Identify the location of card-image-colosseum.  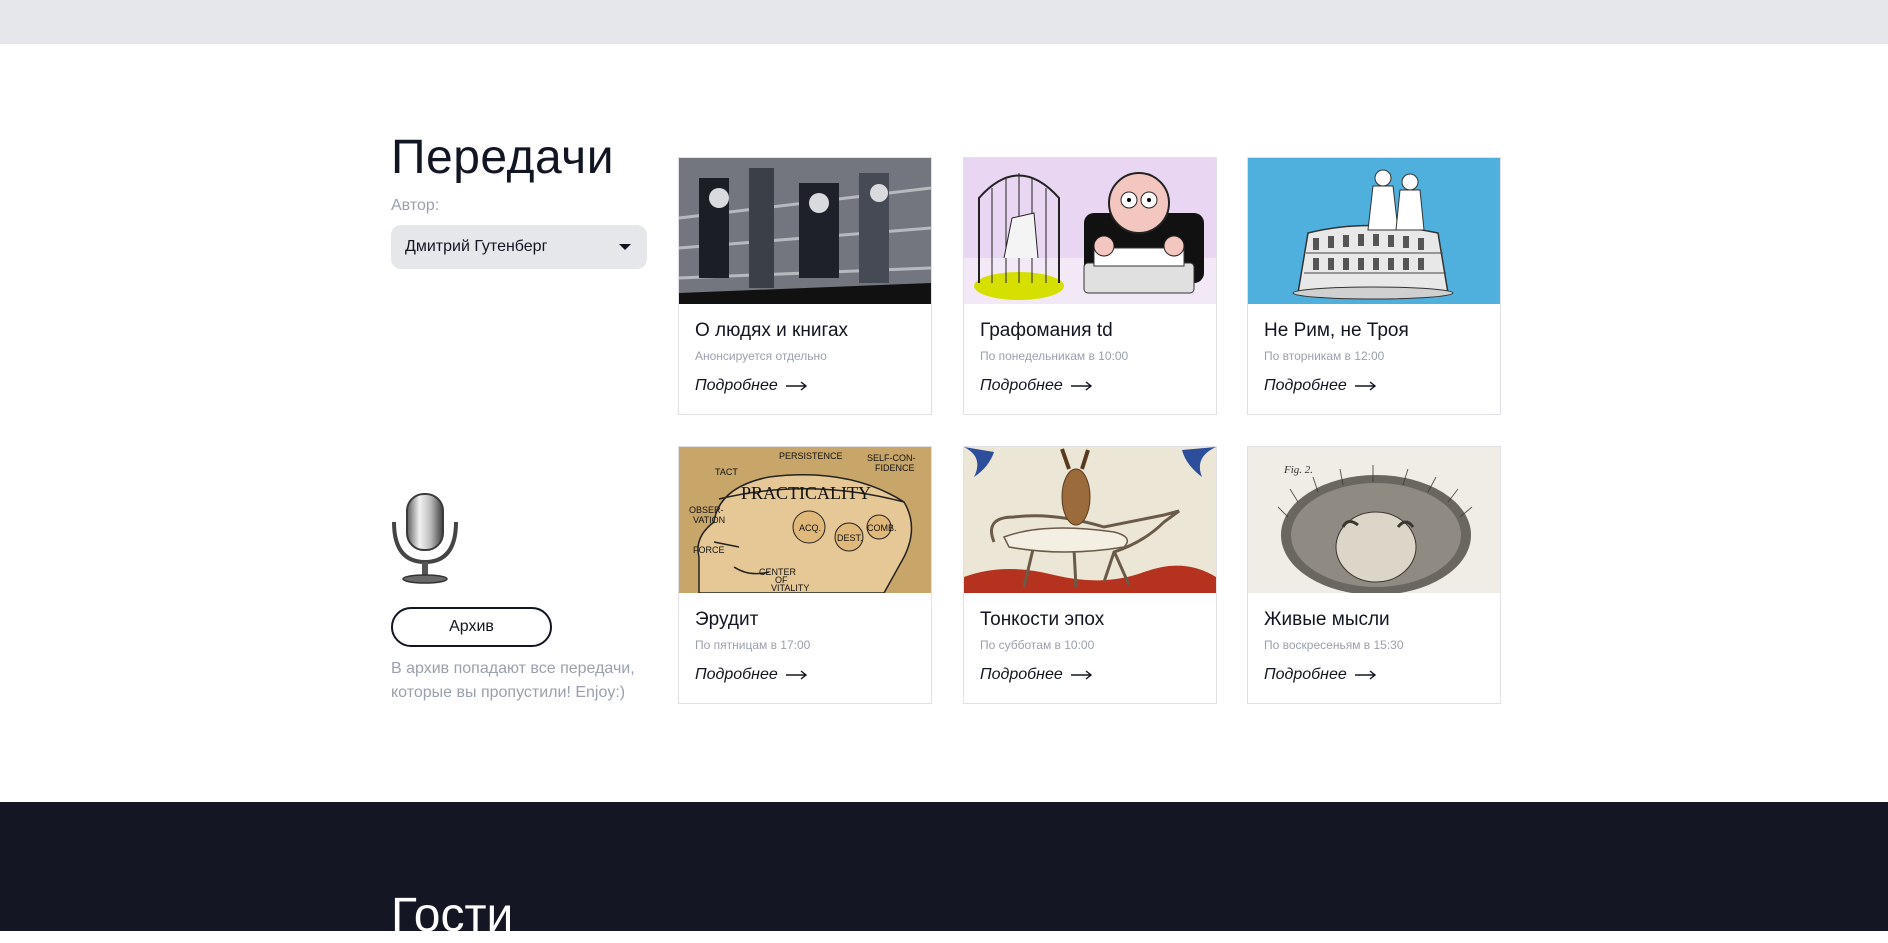
(1374, 231).